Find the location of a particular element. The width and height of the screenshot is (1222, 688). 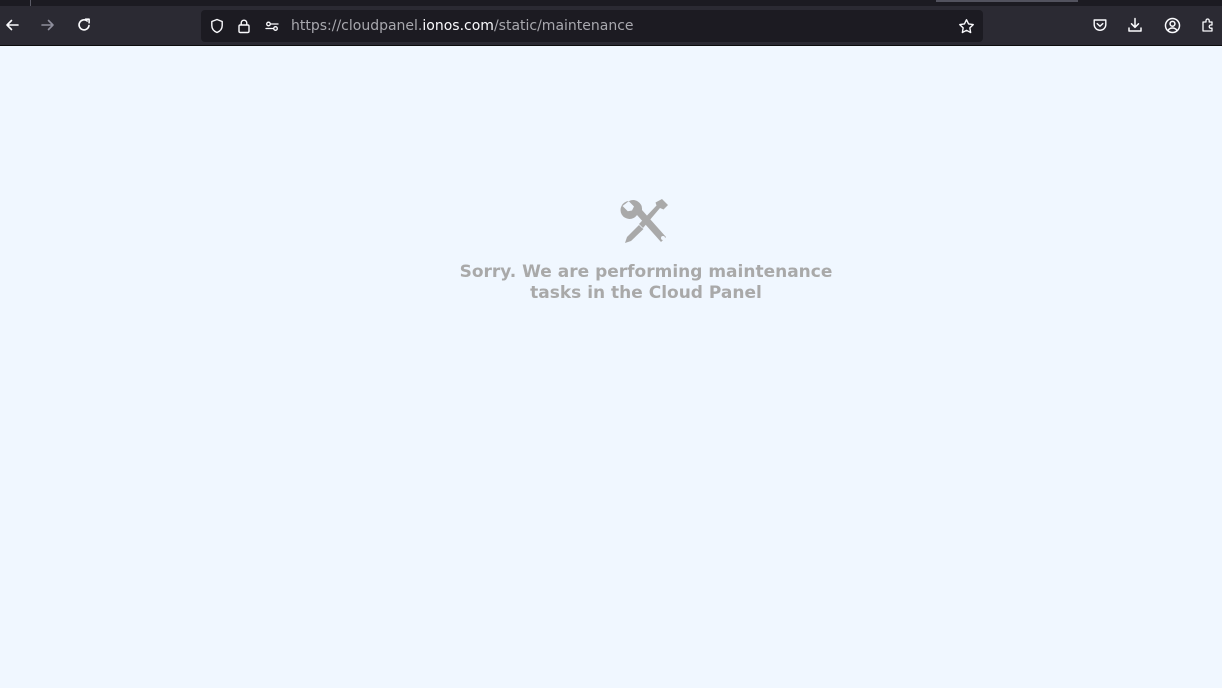

tools-wrench-screwdriver-icon is located at coordinates (644, 221).